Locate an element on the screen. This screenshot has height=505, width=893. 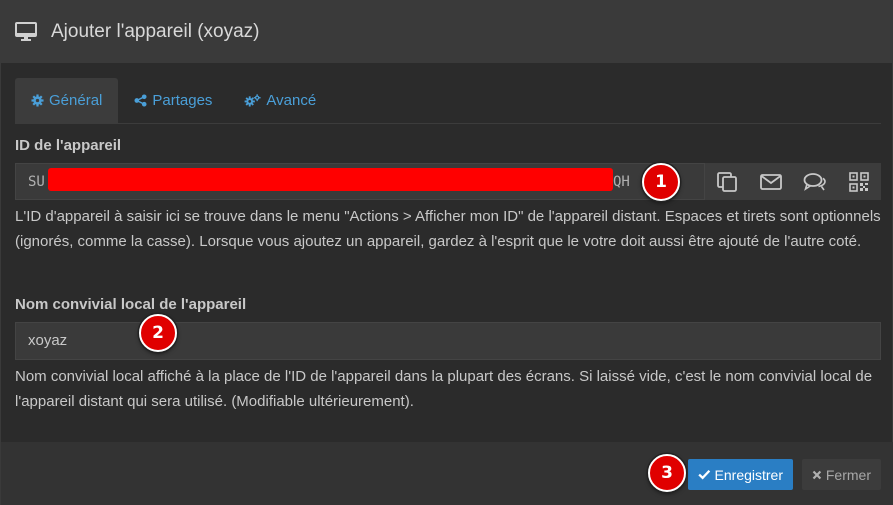
qr-code-icon is located at coordinates (859, 181).